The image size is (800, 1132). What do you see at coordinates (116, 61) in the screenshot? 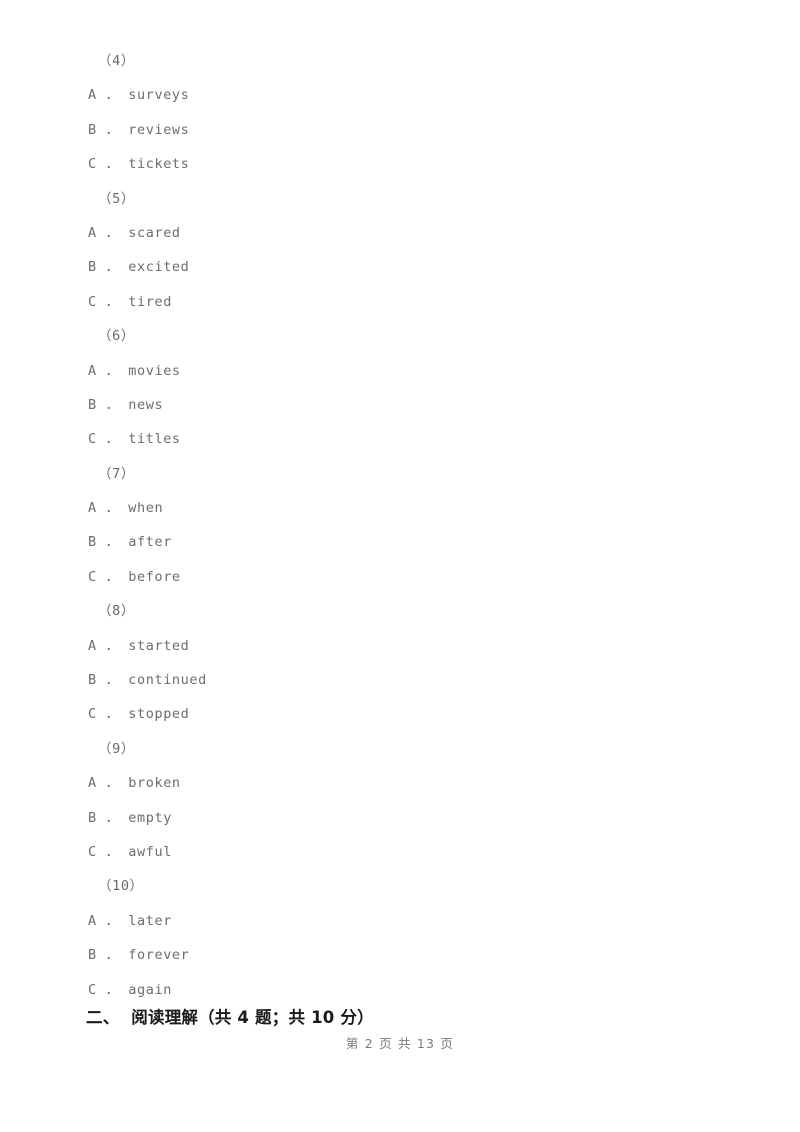
I see `question-number: （4）` at bounding box center [116, 61].